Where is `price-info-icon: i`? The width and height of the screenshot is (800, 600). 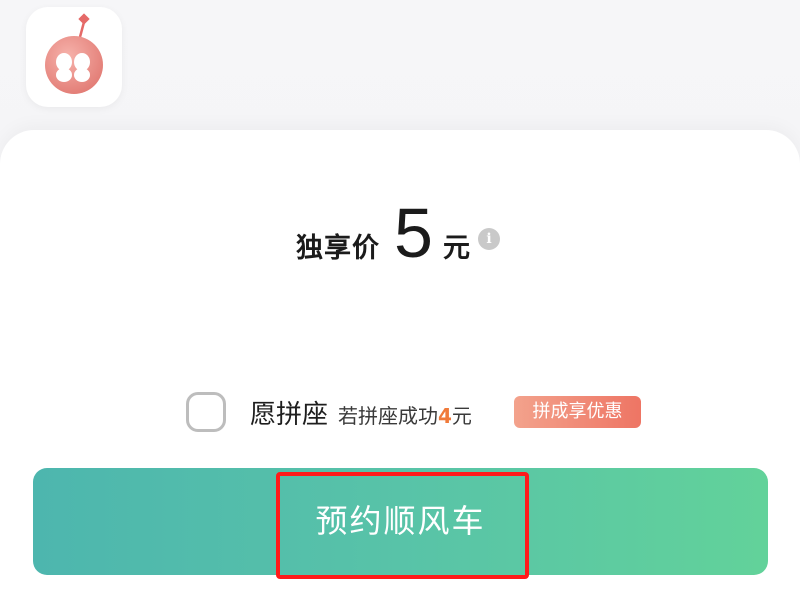
price-info-icon: i is located at coordinates (489, 239).